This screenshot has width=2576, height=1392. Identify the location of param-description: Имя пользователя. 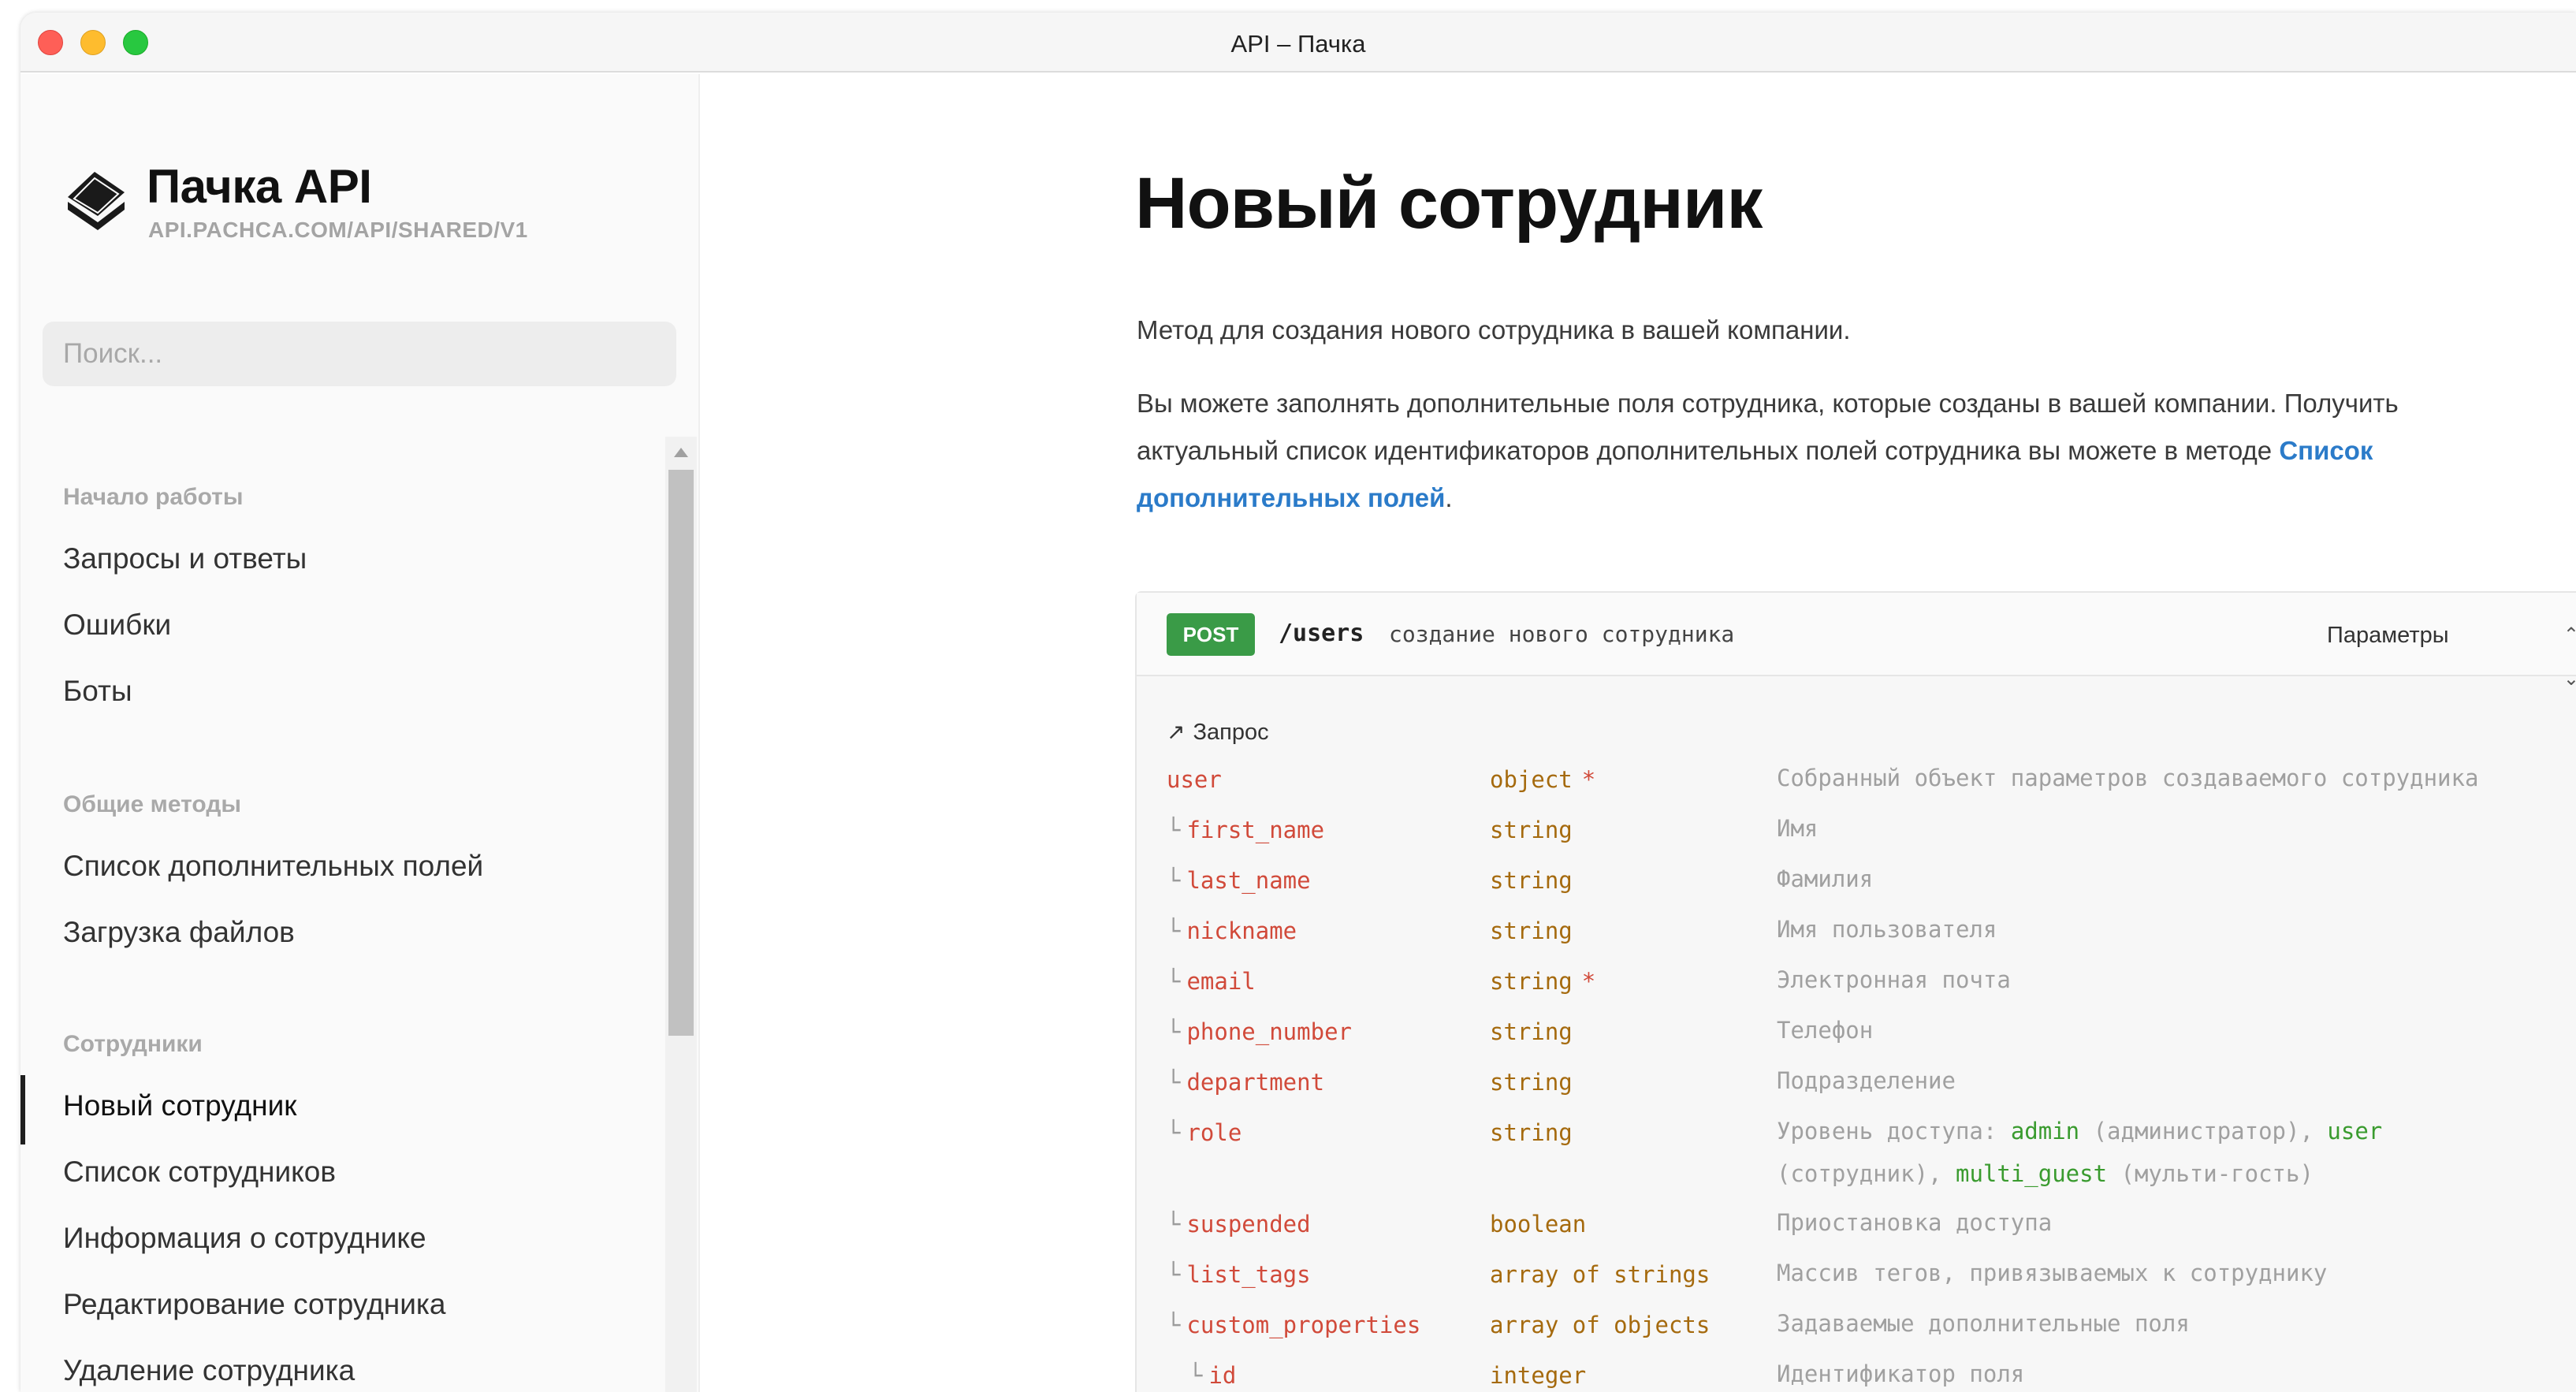
(1887, 930).